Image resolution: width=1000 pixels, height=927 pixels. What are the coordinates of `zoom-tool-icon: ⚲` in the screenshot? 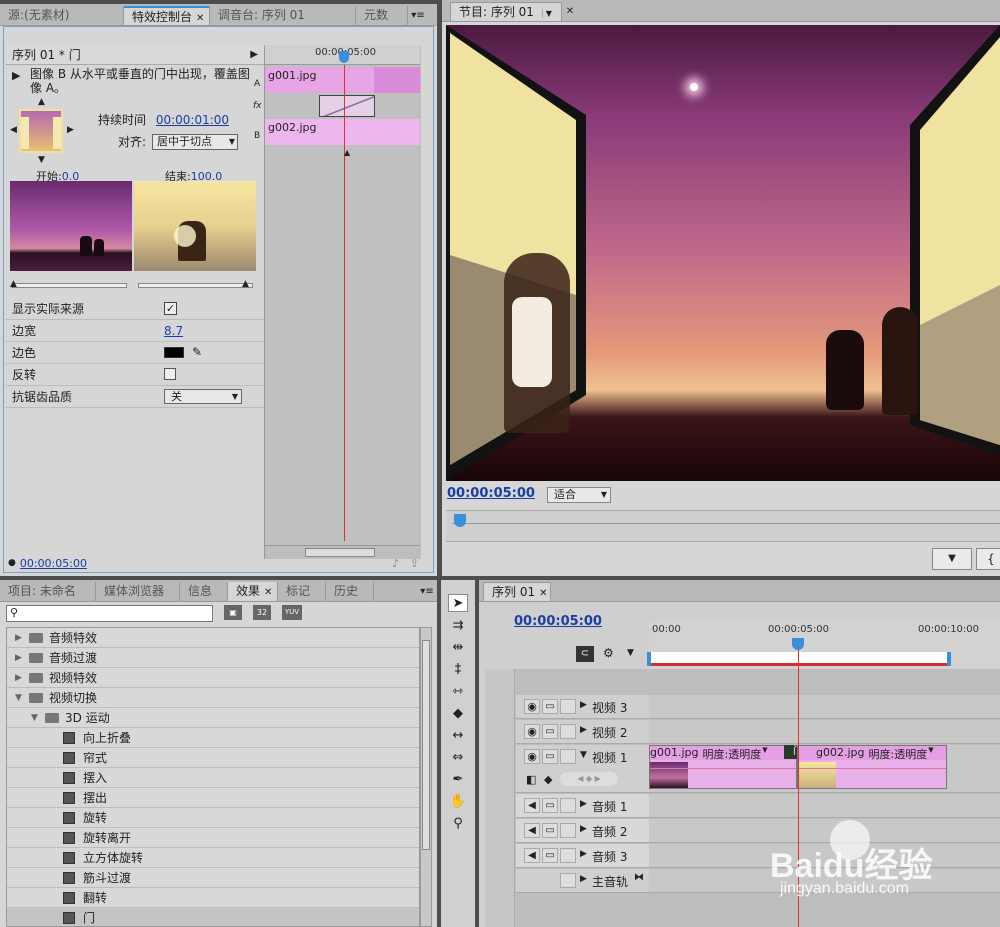 It's located at (458, 823).